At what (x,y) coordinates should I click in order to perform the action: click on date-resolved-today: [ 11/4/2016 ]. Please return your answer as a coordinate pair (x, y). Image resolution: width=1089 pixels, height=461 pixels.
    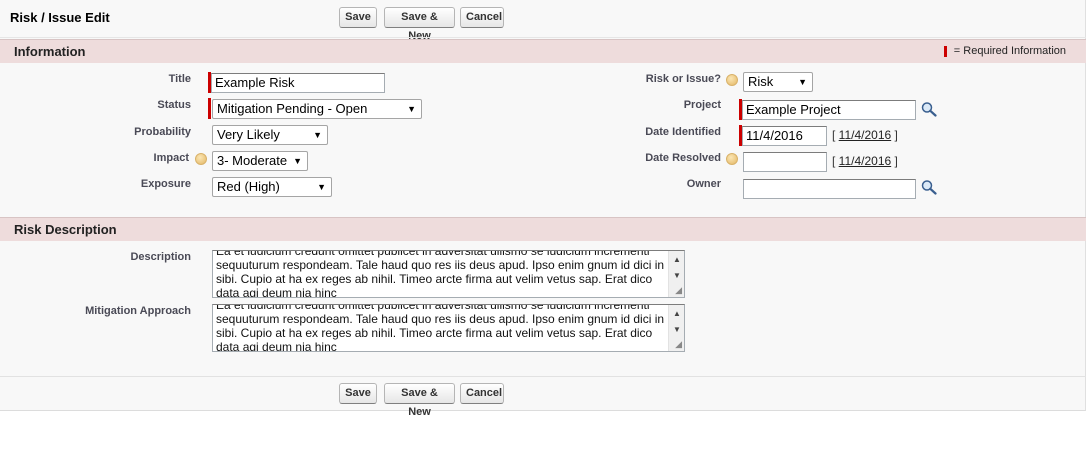
    Looking at the image, I should click on (865, 161).